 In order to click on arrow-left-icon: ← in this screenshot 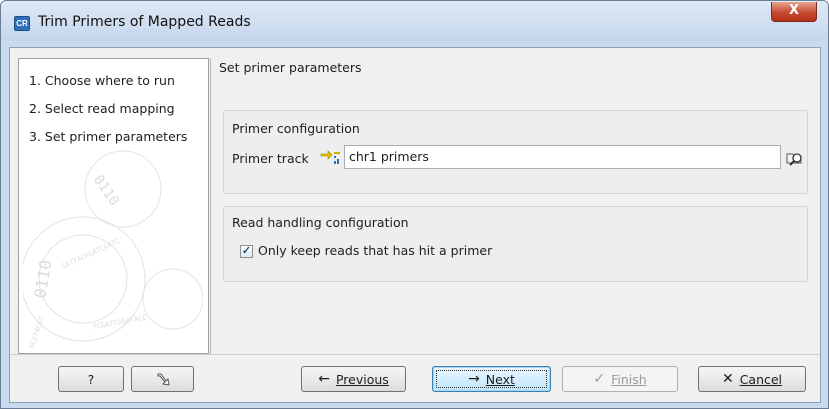, I will do `click(324, 379)`.